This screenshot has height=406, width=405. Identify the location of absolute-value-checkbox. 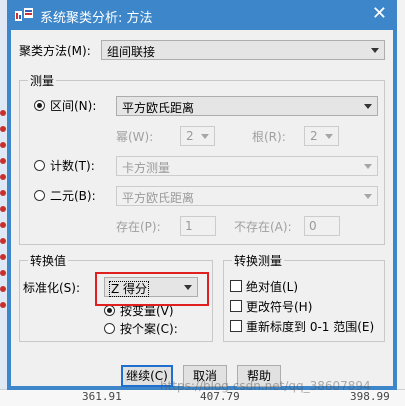
(236, 286).